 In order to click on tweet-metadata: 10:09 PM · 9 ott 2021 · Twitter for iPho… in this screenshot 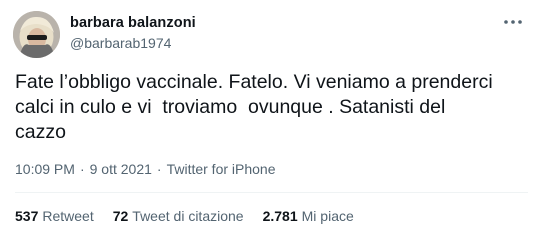, I will do `click(145, 169)`.